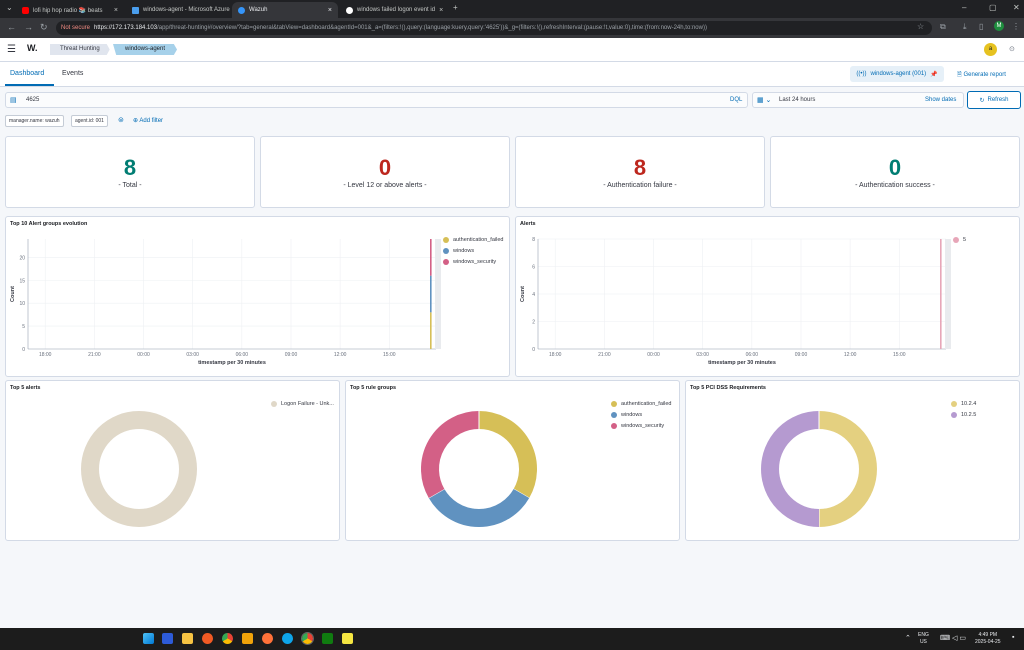 The height and width of the screenshot is (650, 1024). I want to click on tab-dashboard: Dashboard, so click(27, 73).